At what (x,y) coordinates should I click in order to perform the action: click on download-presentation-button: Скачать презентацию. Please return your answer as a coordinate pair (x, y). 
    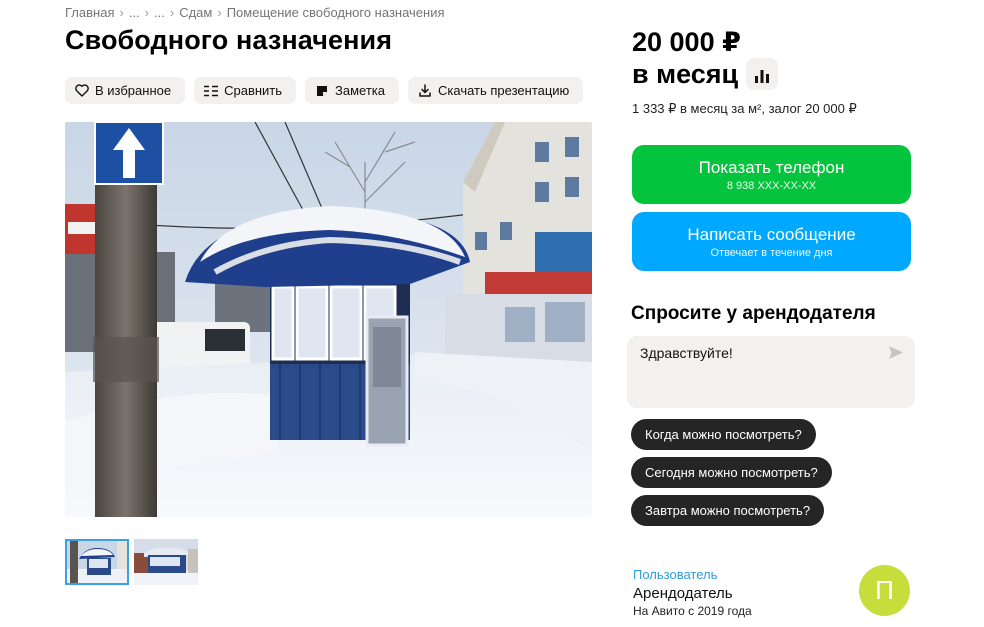
    Looking at the image, I should click on (496, 90).